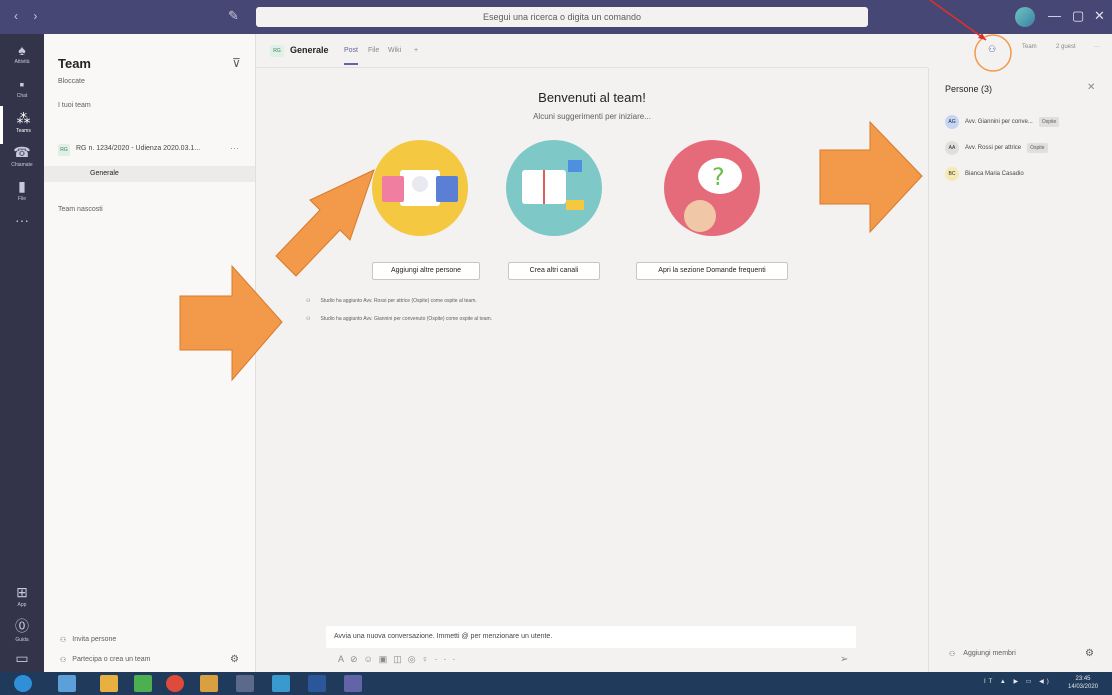 This screenshot has width=1112, height=695. What do you see at coordinates (1054, 15) in the screenshot?
I see `minimize-icon: —` at bounding box center [1054, 15].